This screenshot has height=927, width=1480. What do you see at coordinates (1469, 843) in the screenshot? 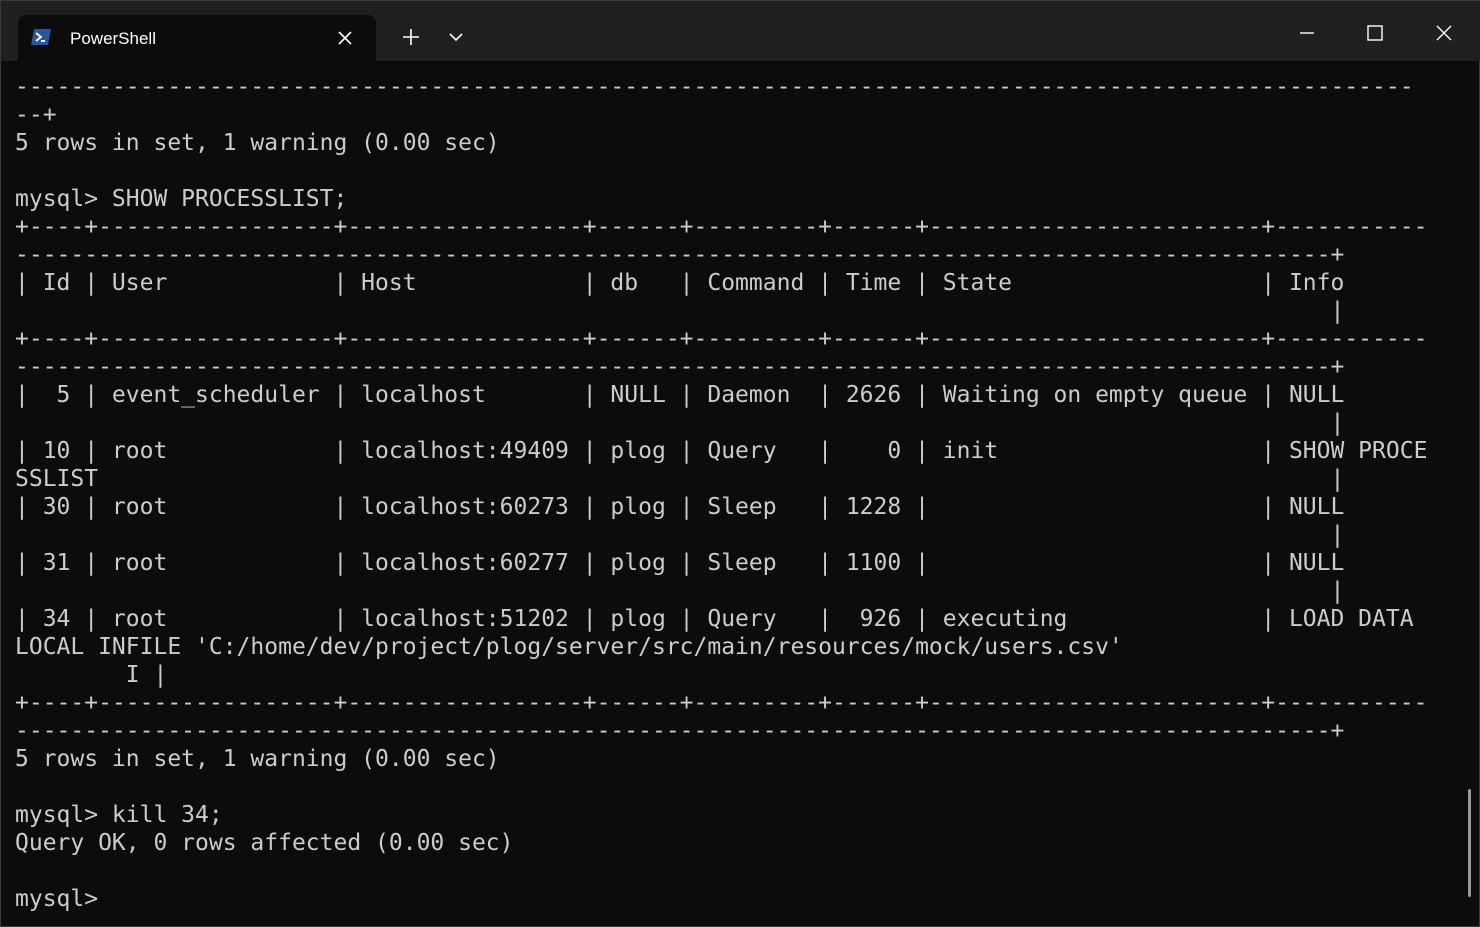
I see `scrollbar-thumb` at bounding box center [1469, 843].